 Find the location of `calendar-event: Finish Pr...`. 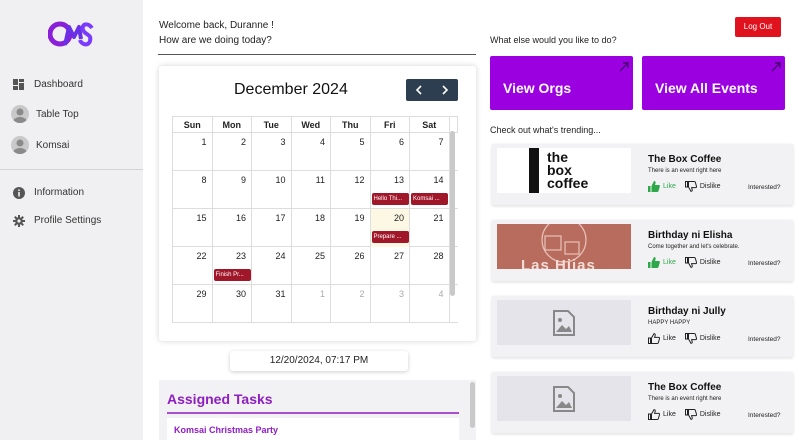

calendar-event: Finish Pr... is located at coordinates (232, 275).